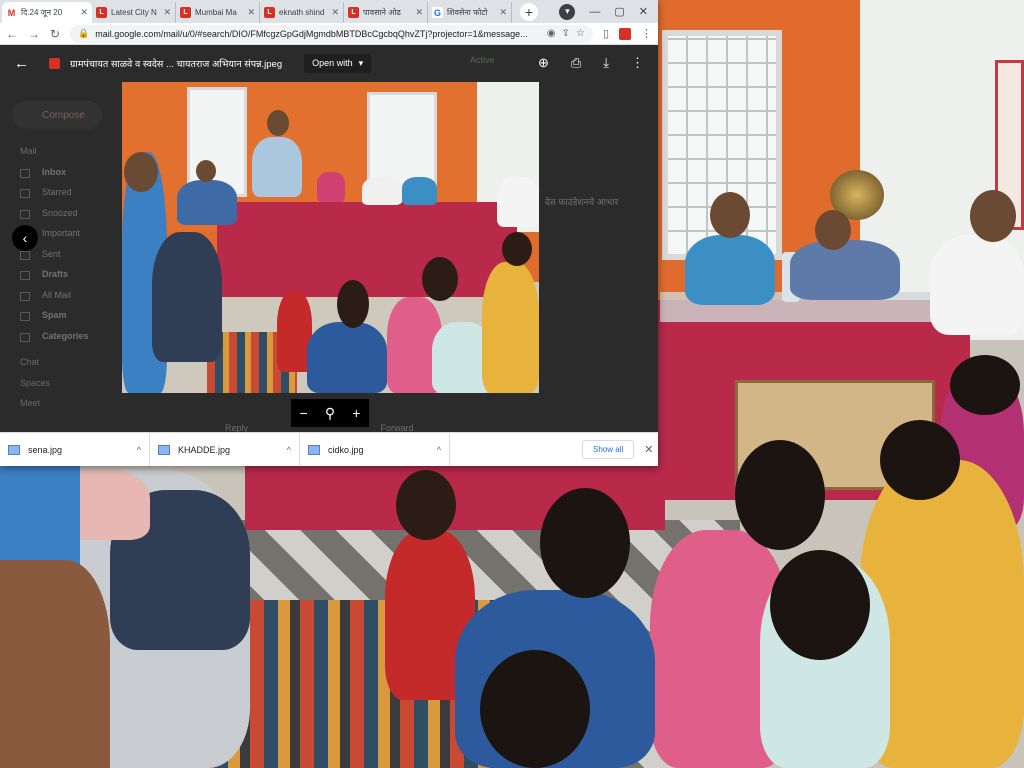 Image resolution: width=1024 pixels, height=768 pixels. Describe the element at coordinates (11, 12) in the screenshot. I see `gmail-icon: M` at that location.